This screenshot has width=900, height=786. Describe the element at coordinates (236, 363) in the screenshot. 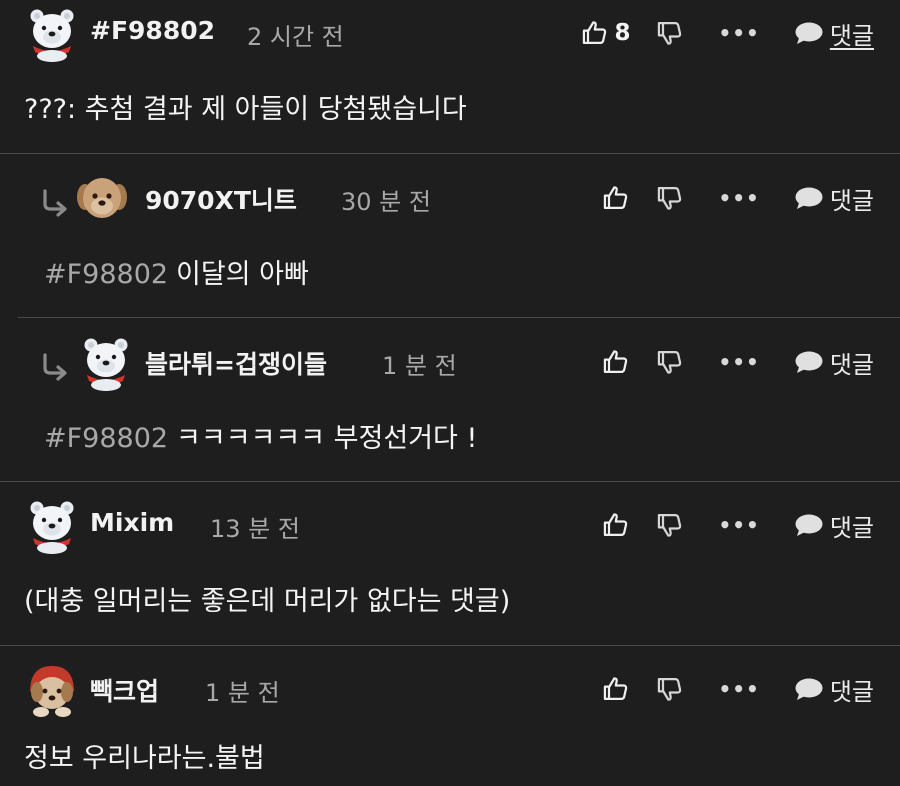

I see `nickname: 블라튀=겁쟁이들` at that location.